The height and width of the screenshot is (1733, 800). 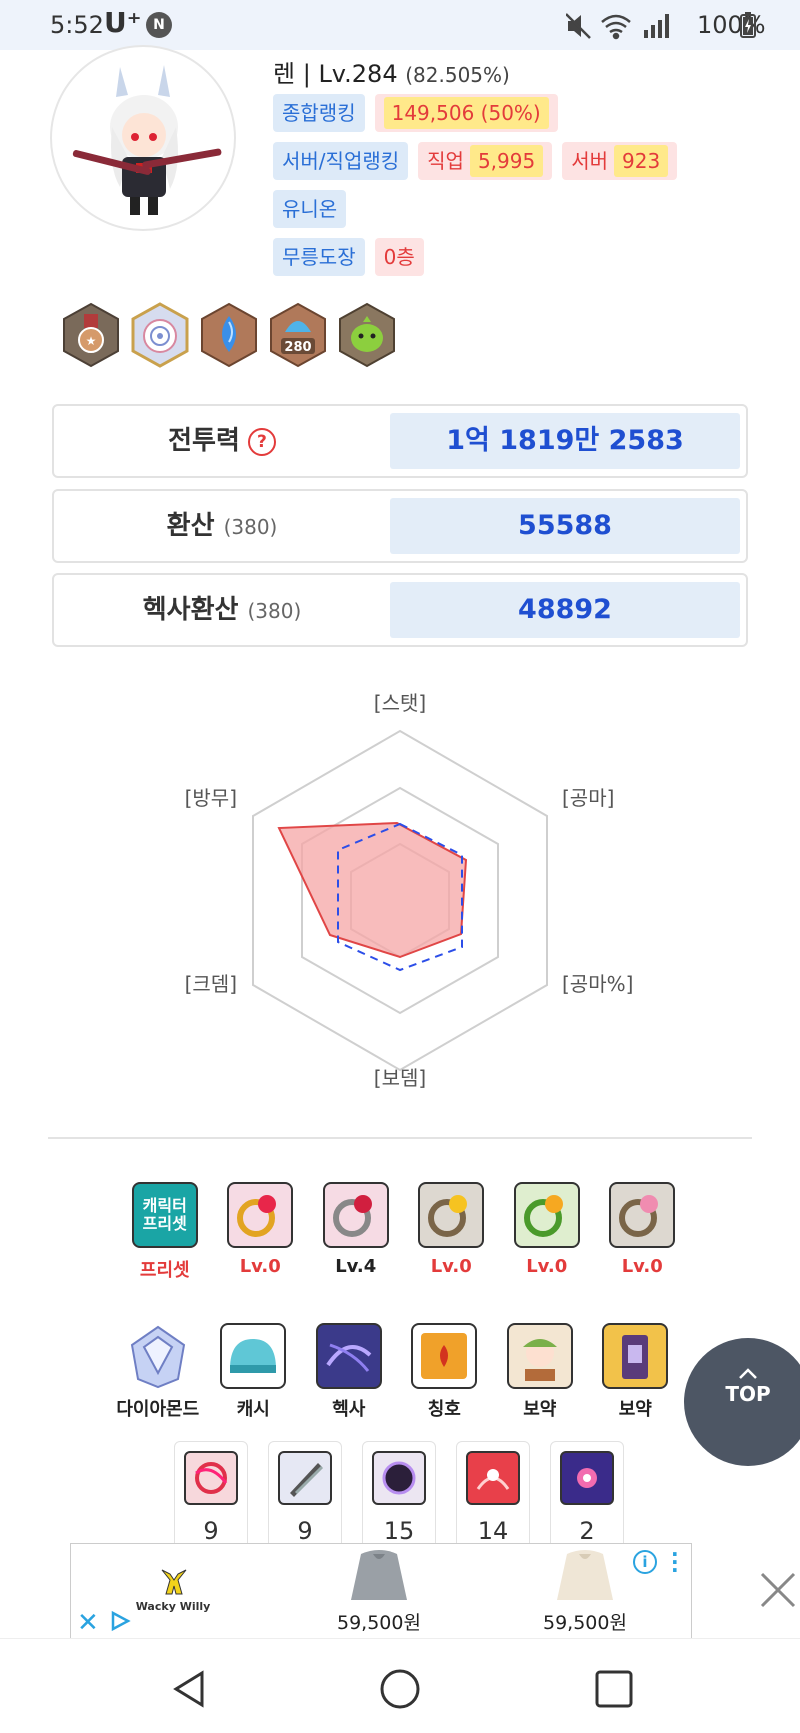 I want to click on ring-5-cell: Lv.0, so click(x=643, y=1232).